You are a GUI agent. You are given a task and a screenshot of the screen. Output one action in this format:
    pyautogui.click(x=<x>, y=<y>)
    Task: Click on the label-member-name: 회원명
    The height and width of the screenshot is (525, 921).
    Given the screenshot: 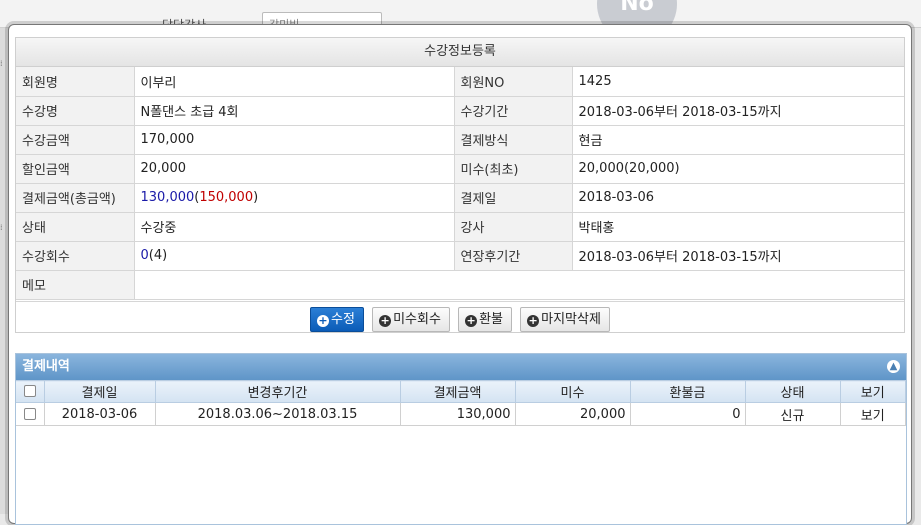 What is the action you would take?
    pyautogui.click(x=75, y=82)
    